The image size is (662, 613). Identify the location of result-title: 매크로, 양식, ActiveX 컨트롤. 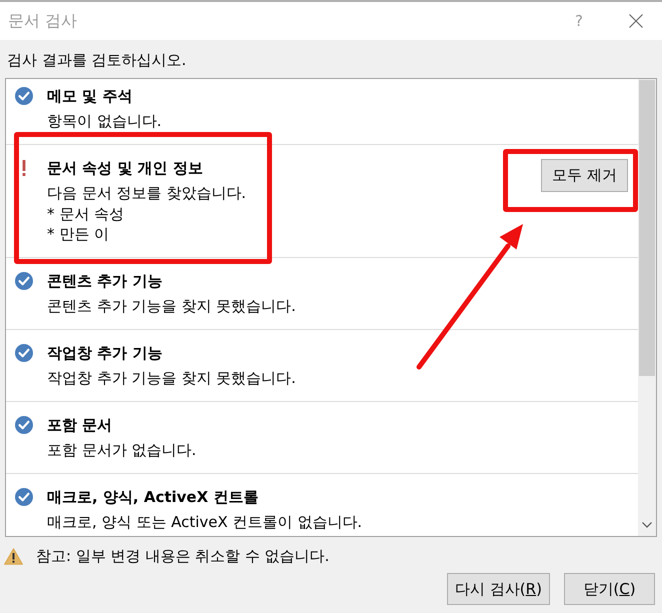
(153, 497).